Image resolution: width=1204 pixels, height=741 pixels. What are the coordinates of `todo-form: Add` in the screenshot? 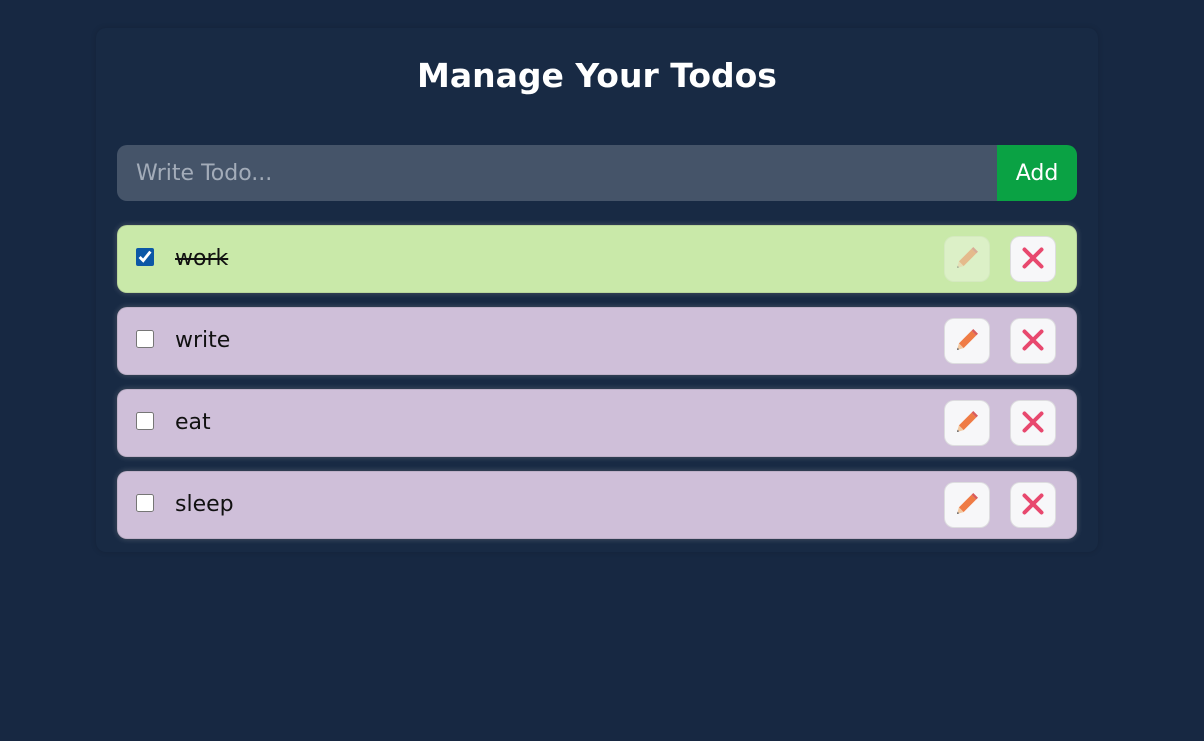 It's located at (597, 173).